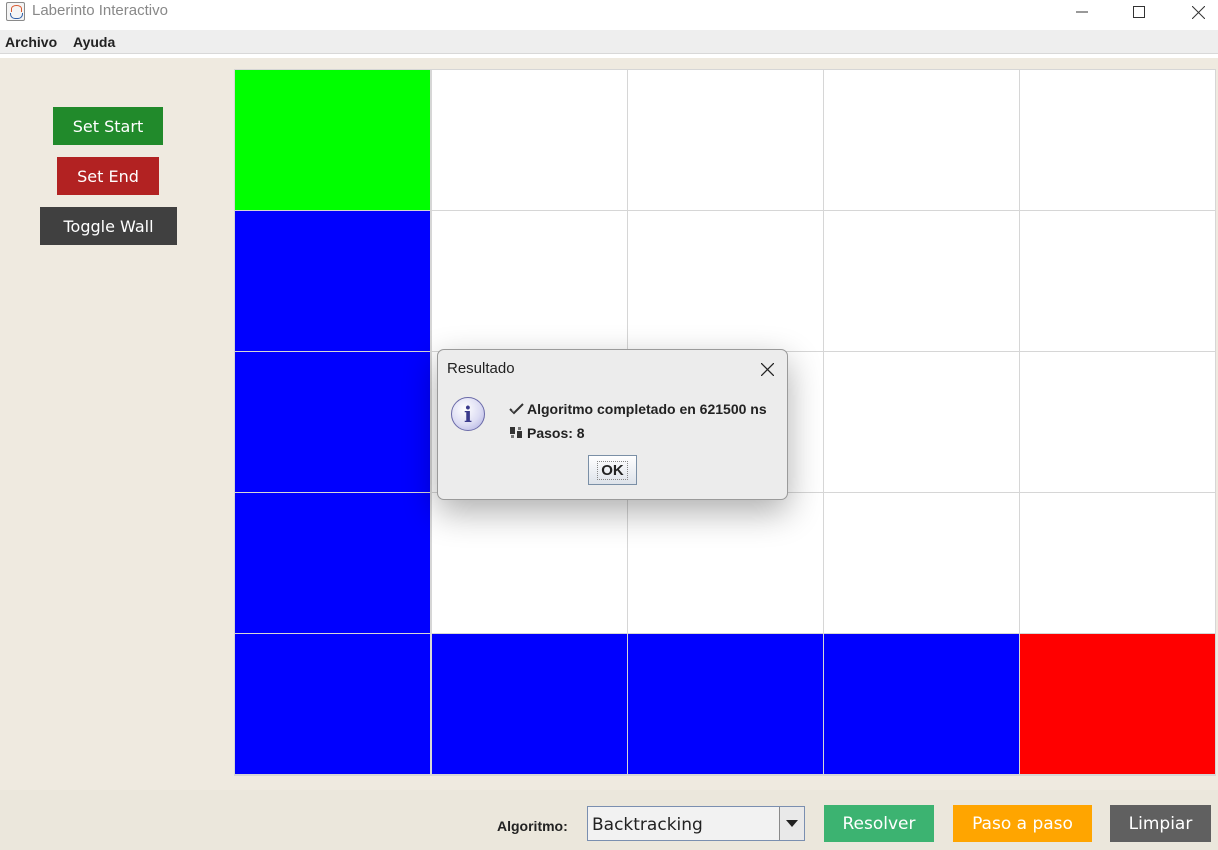 The height and width of the screenshot is (850, 1218). Describe the element at coordinates (100, 10) in the screenshot. I see `window-title: Laberinto Interactivo` at that location.